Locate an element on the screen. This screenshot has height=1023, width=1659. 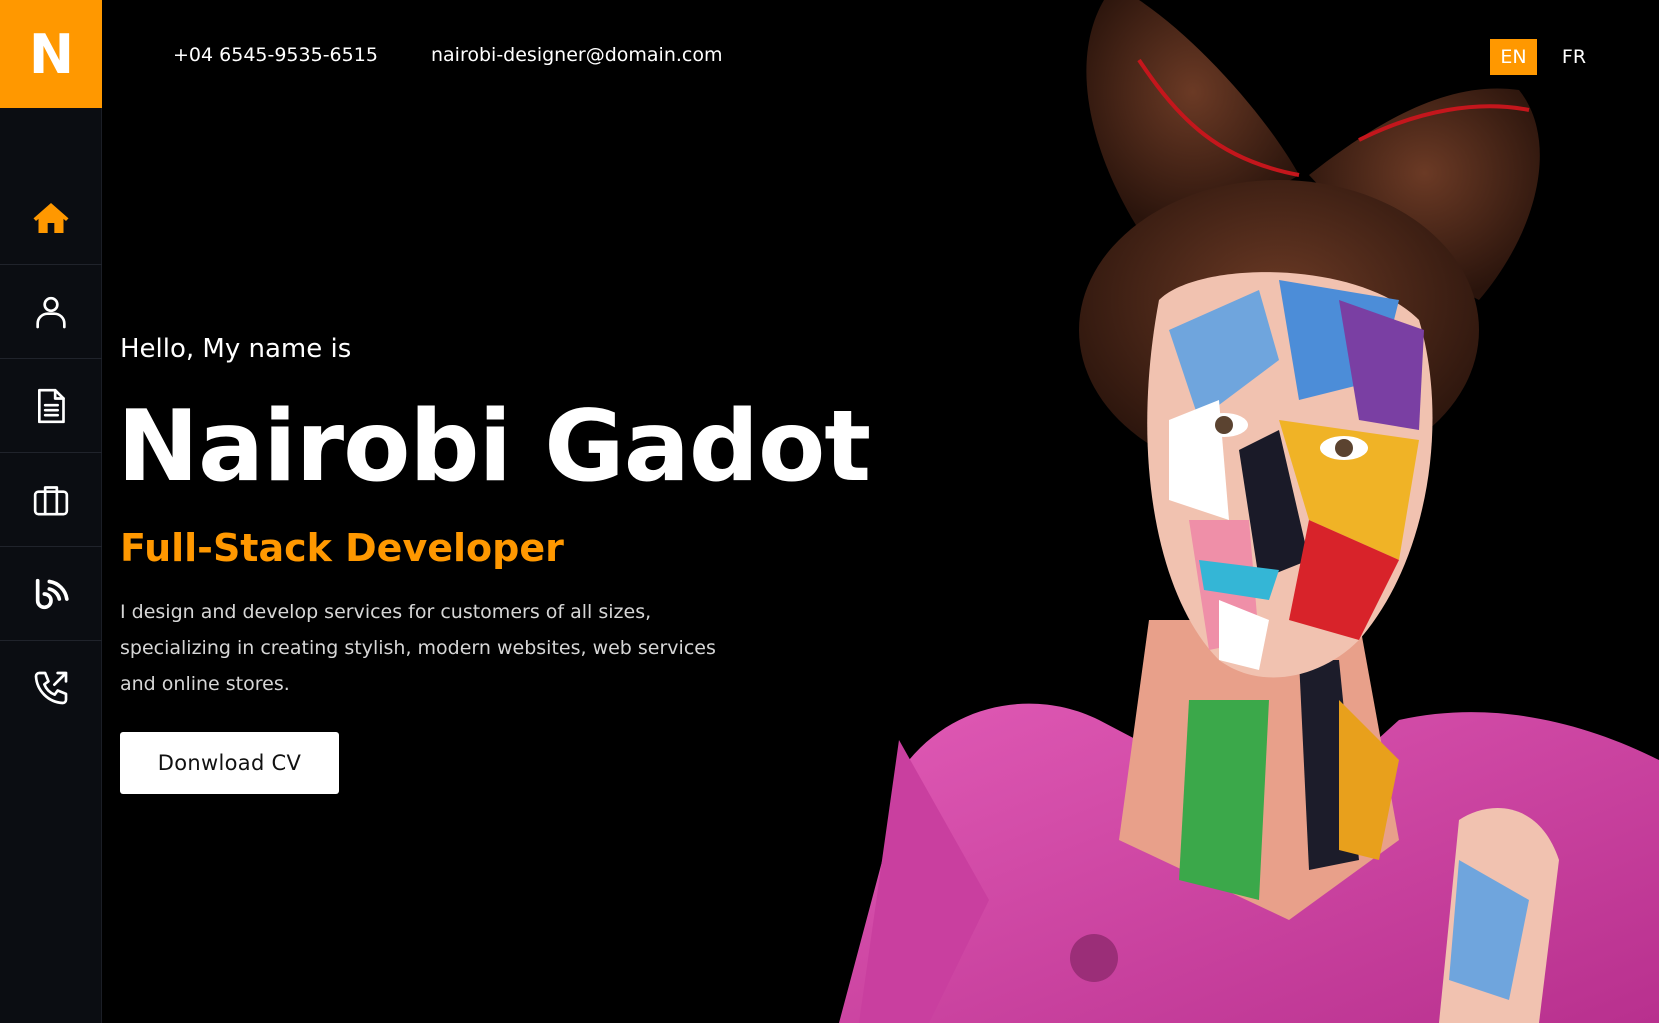
sidebar-item-blog is located at coordinates (51, 594).